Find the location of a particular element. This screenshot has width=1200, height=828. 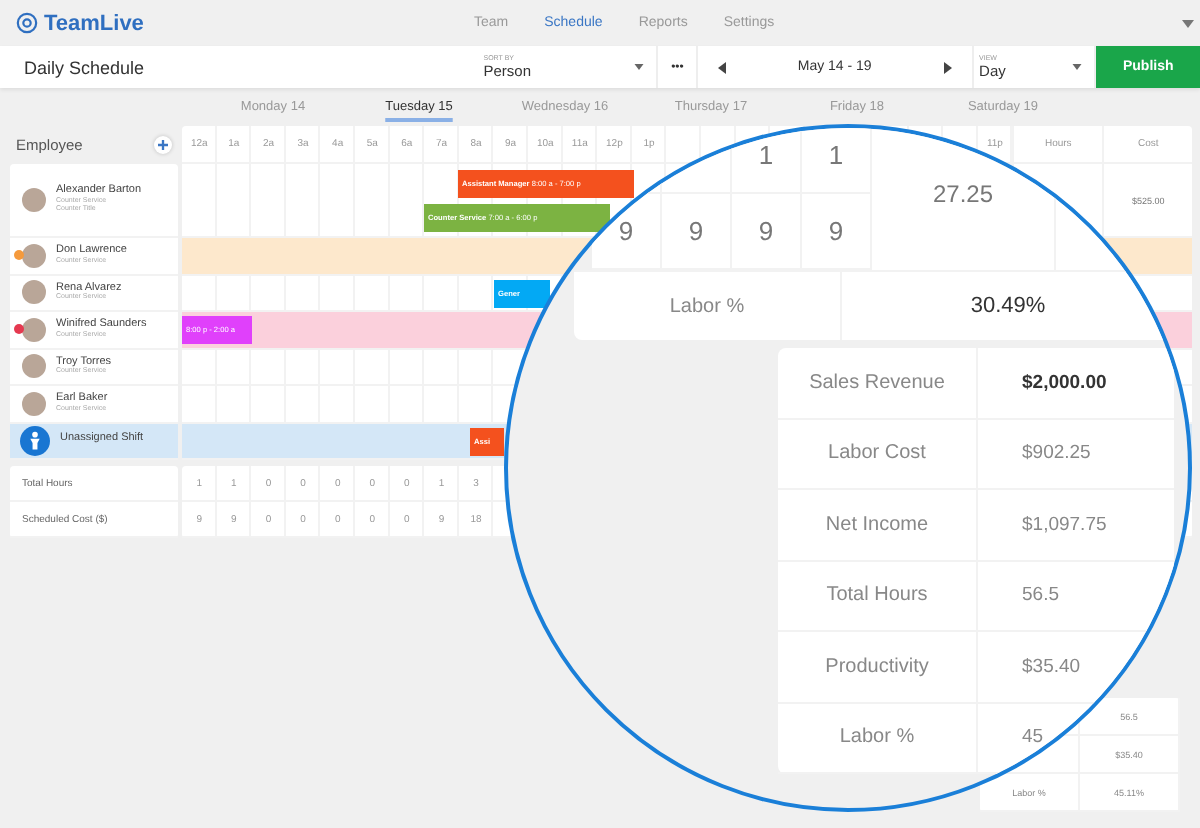

previous-icon is located at coordinates (722, 67).